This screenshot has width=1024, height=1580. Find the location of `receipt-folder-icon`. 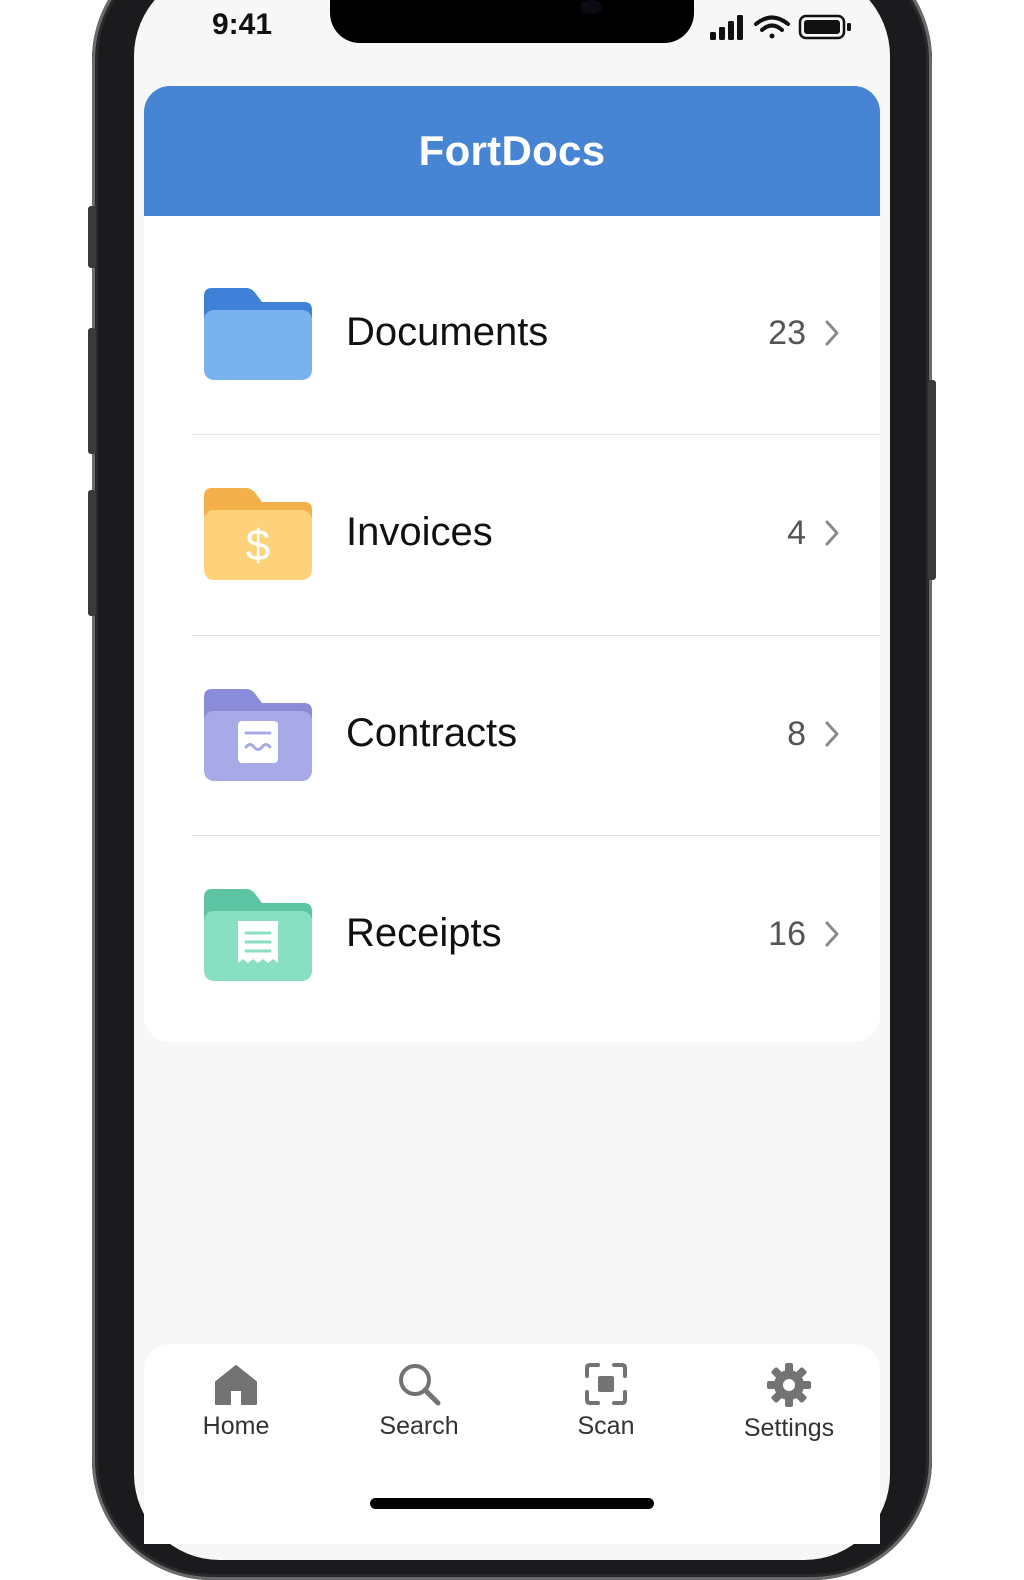

receipt-folder-icon is located at coordinates (258, 935).